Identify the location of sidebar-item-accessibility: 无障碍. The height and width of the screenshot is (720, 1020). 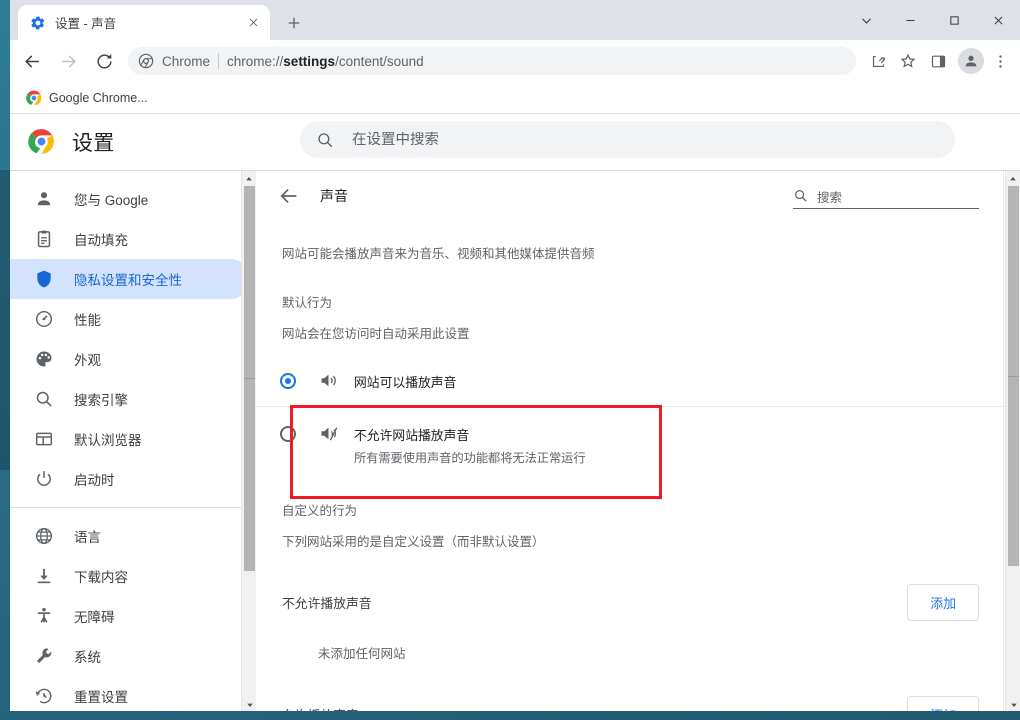
(130, 616).